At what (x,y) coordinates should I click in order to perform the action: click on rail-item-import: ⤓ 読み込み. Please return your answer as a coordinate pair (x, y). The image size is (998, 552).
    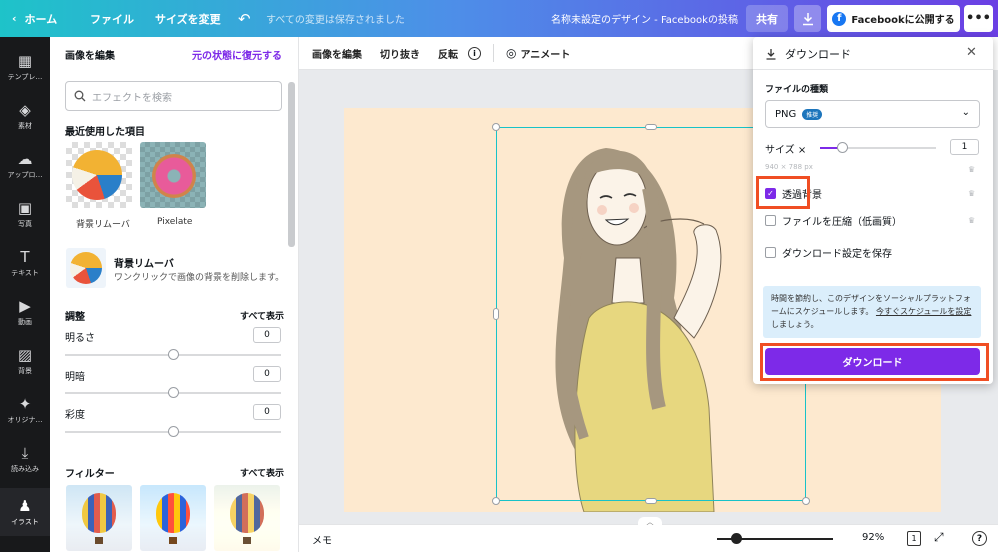
    Looking at the image, I should click on (25, 459).